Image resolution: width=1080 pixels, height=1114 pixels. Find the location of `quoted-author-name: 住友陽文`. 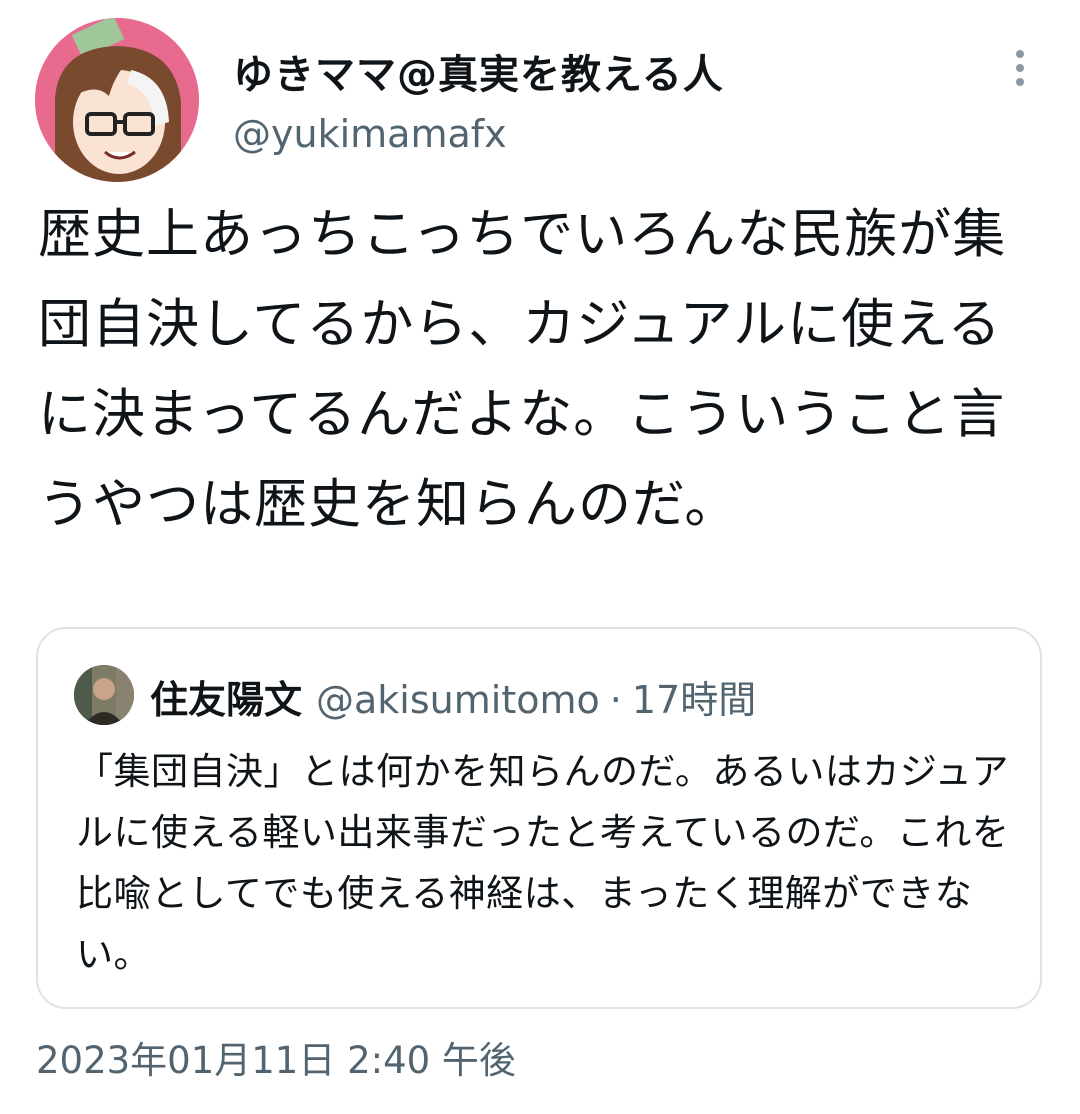

quoted-author-name: 住友陽文 is located at coordinates (226, 696).